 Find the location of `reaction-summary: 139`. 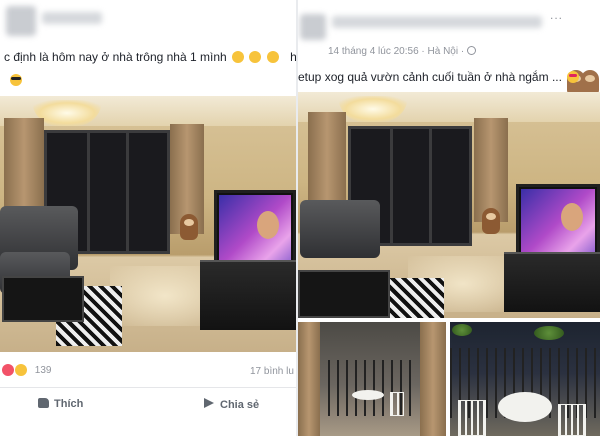

reaction-summary: 139 is located at coordinates (26, 370).